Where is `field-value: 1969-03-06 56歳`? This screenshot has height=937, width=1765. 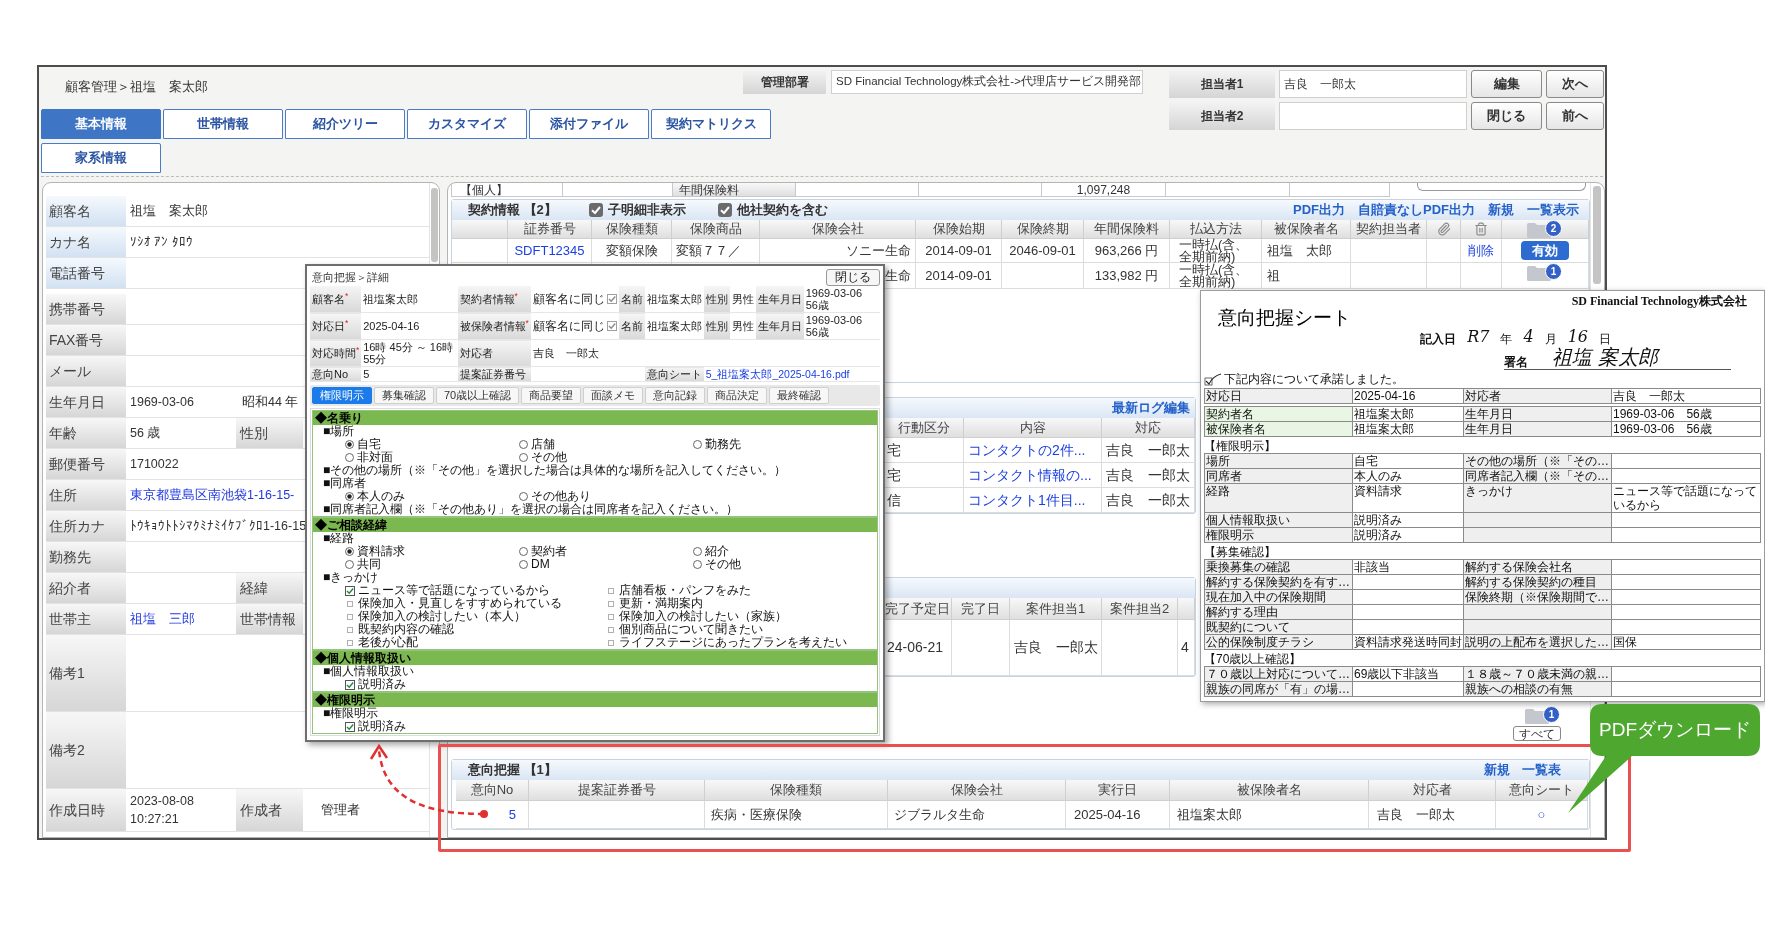
field-value: 1969-03-06 56歳 is located at coordinates (834, 299).